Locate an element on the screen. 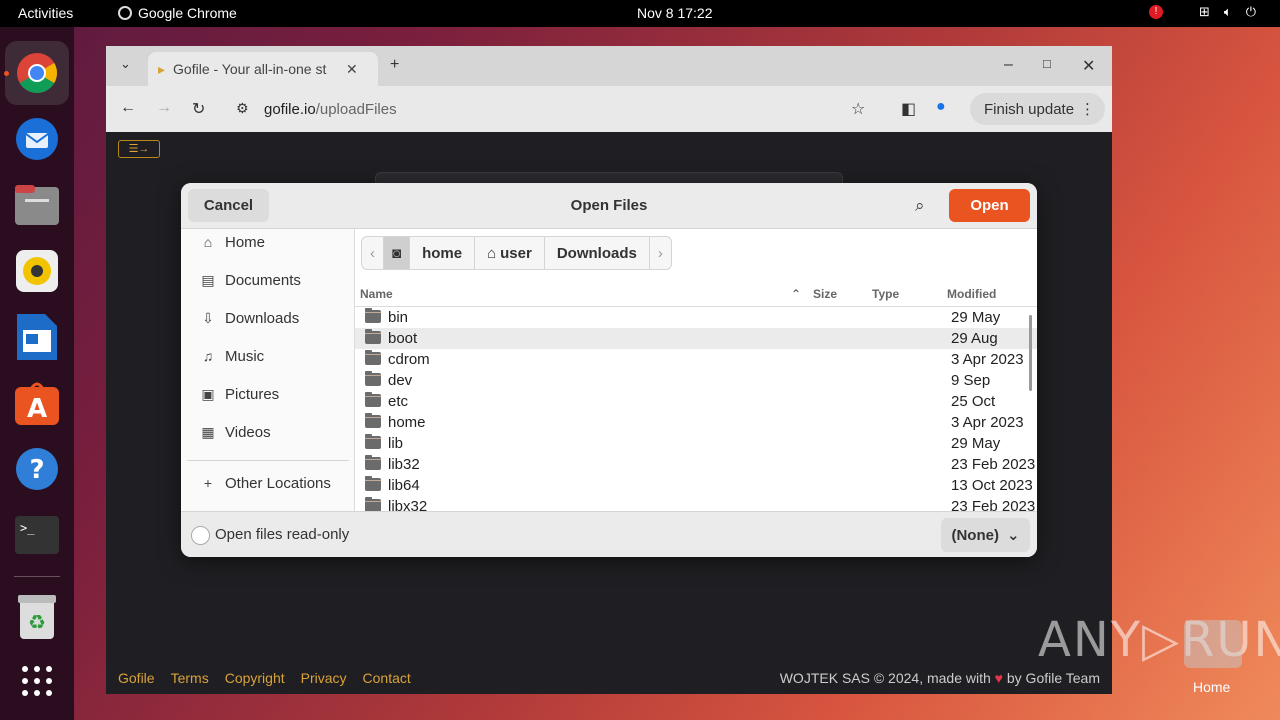 This screenshot has height=720, width=1280. new-tab-icon: + is located at coordinates (394, 65).